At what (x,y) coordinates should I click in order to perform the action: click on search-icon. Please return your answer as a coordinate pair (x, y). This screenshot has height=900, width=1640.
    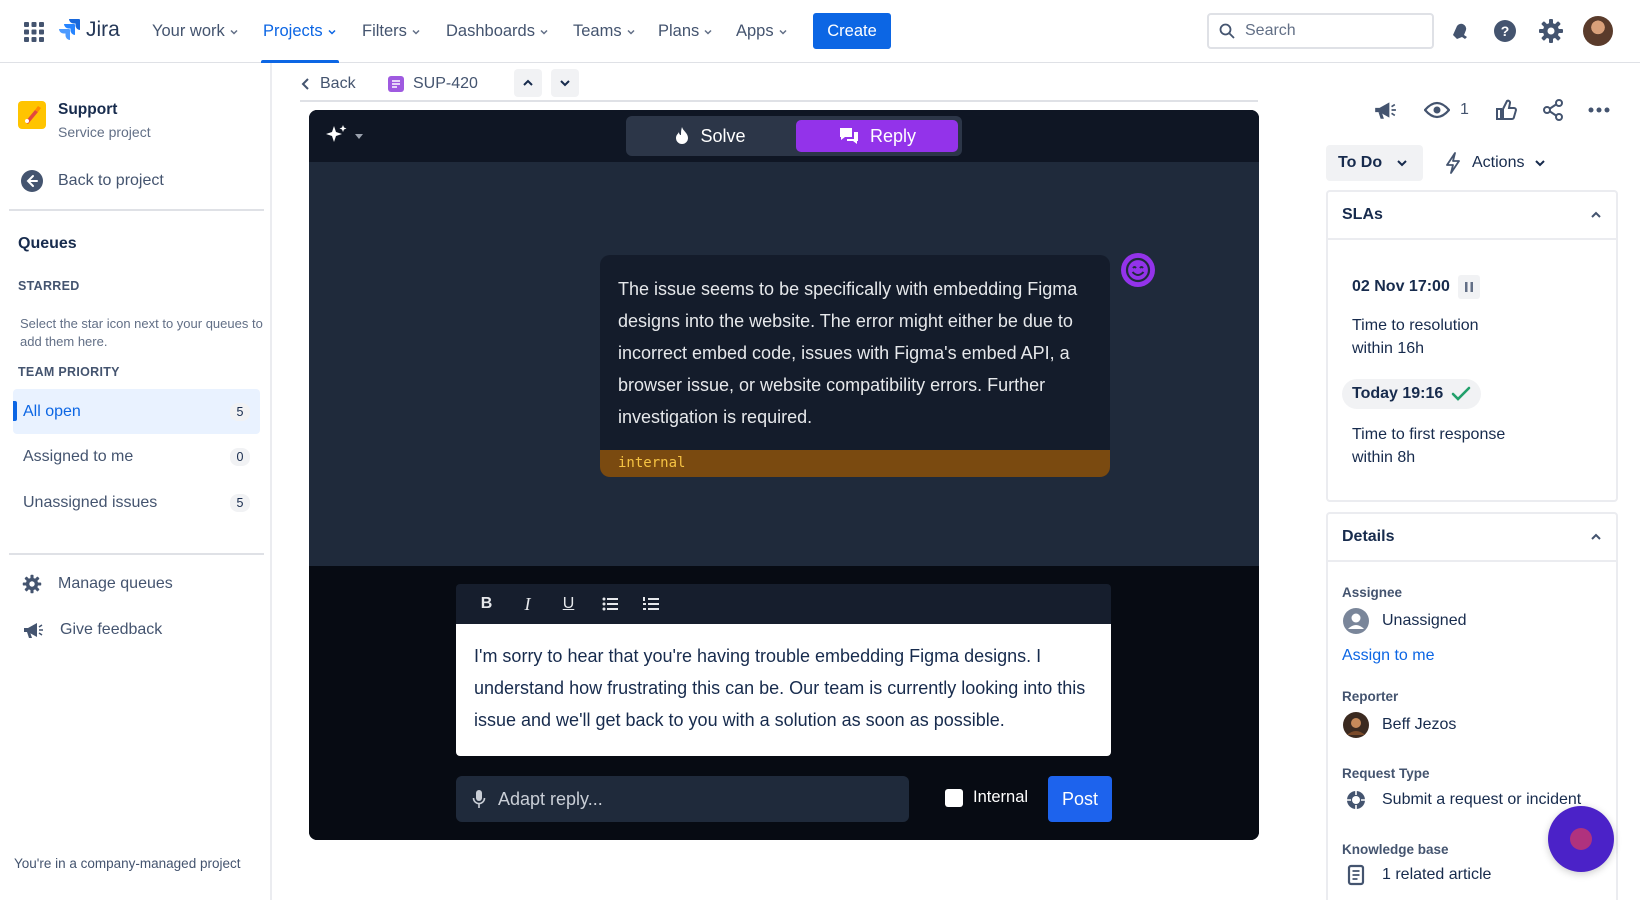
    Looking at the image, I should click on (1227, 31).